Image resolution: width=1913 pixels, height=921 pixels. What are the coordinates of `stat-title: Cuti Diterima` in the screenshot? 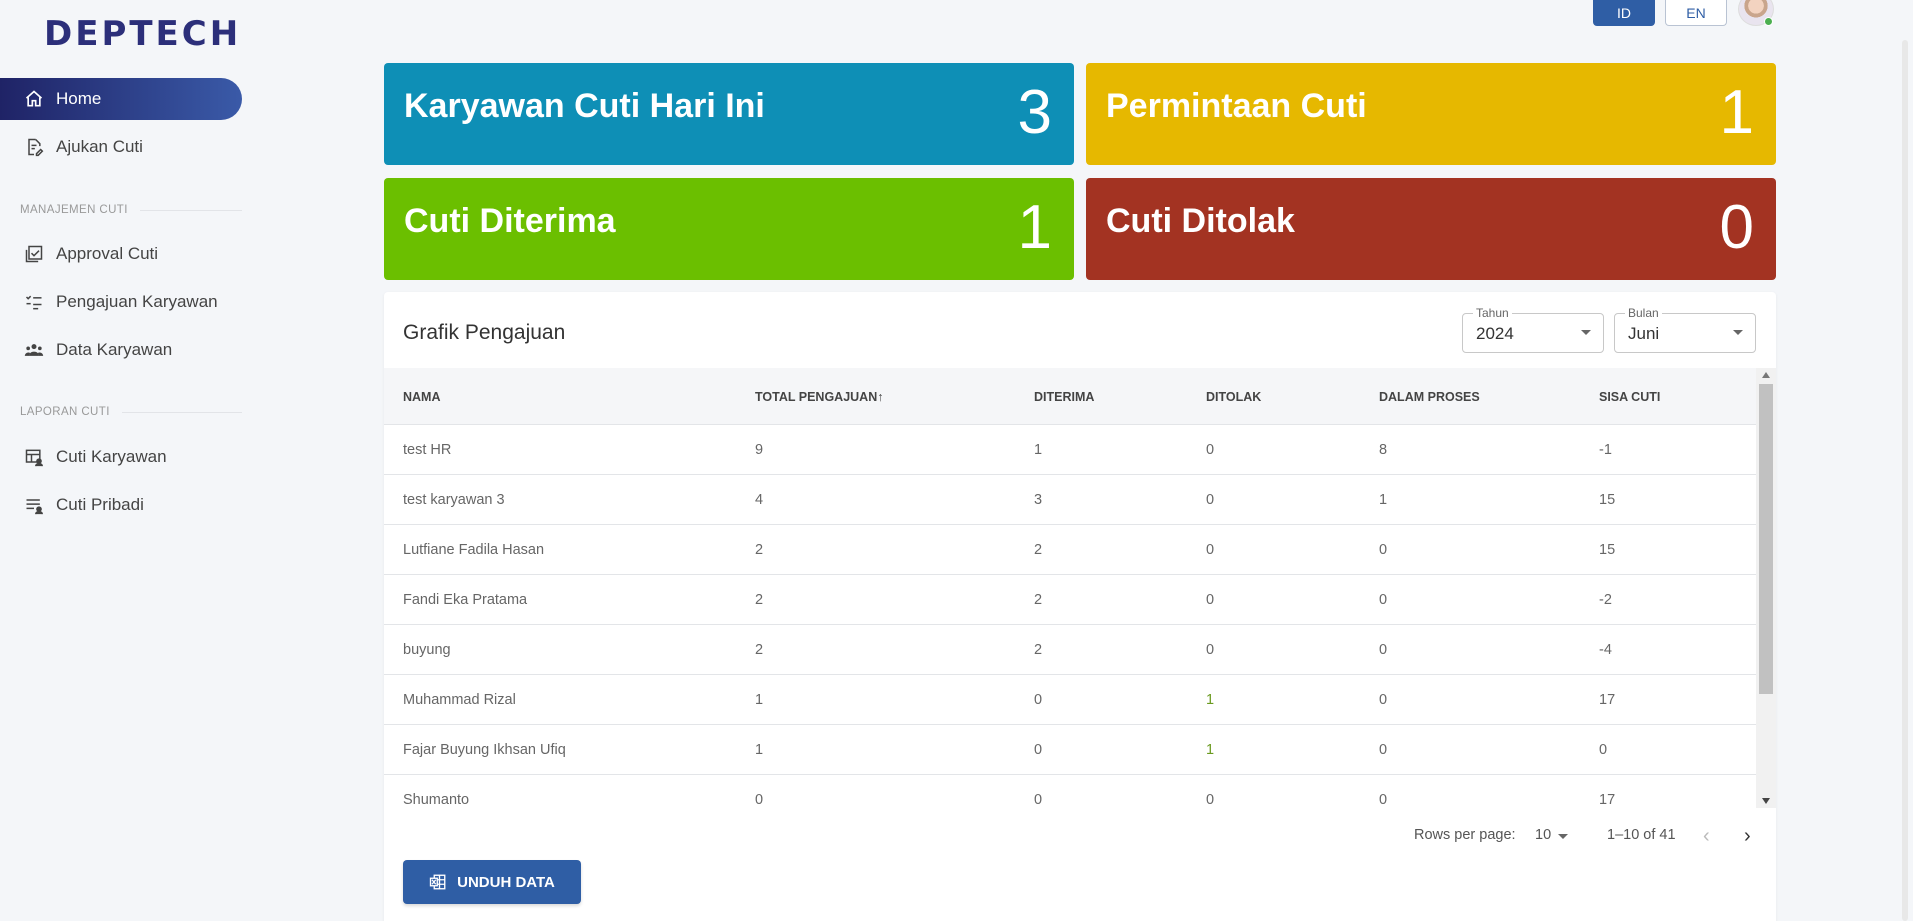 It's located at (510, 221).